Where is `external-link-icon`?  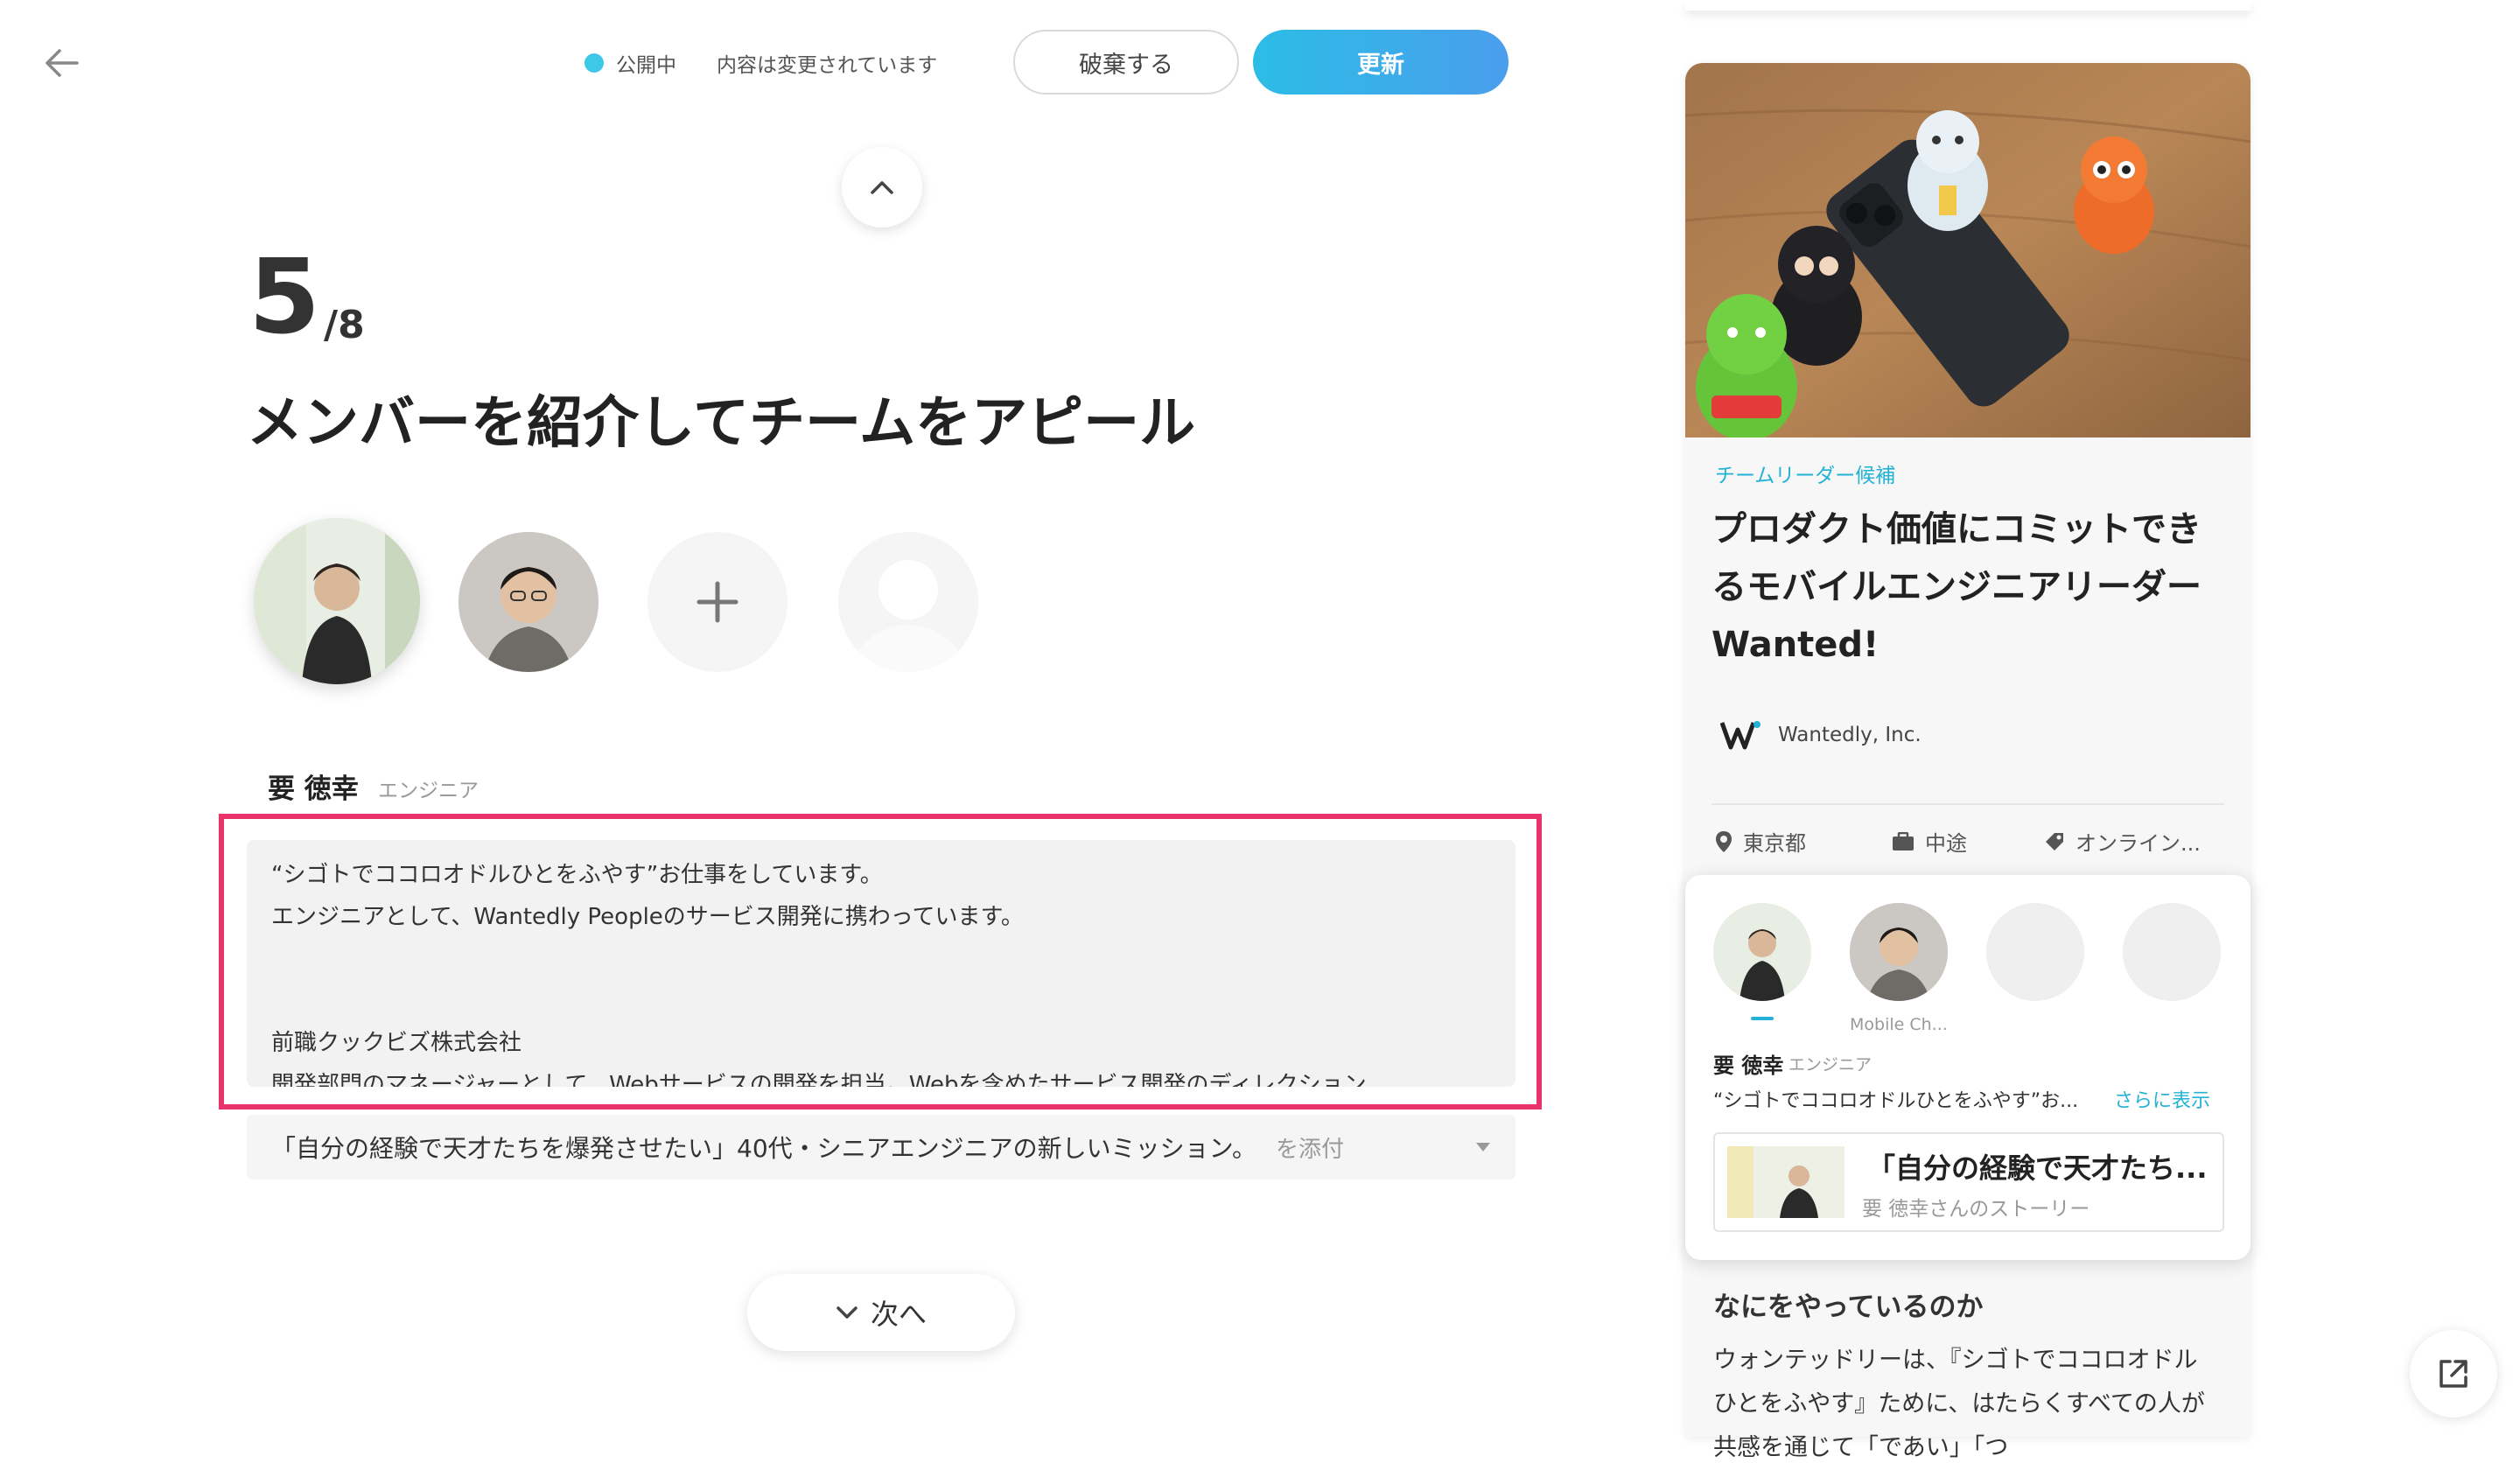
external-link-icon is located at coordinates (2454, 1374).